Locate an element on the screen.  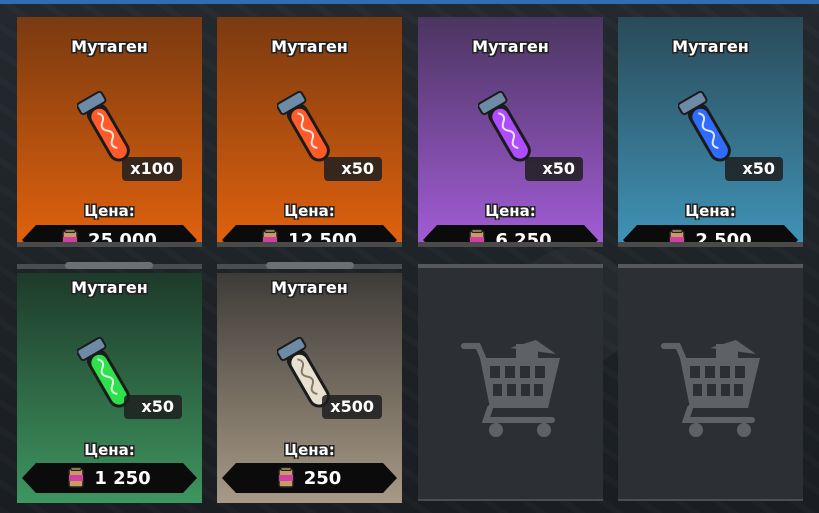
shop-item-card: Мутаген x500 Цена: 250 is located at coordinates (309, 388).